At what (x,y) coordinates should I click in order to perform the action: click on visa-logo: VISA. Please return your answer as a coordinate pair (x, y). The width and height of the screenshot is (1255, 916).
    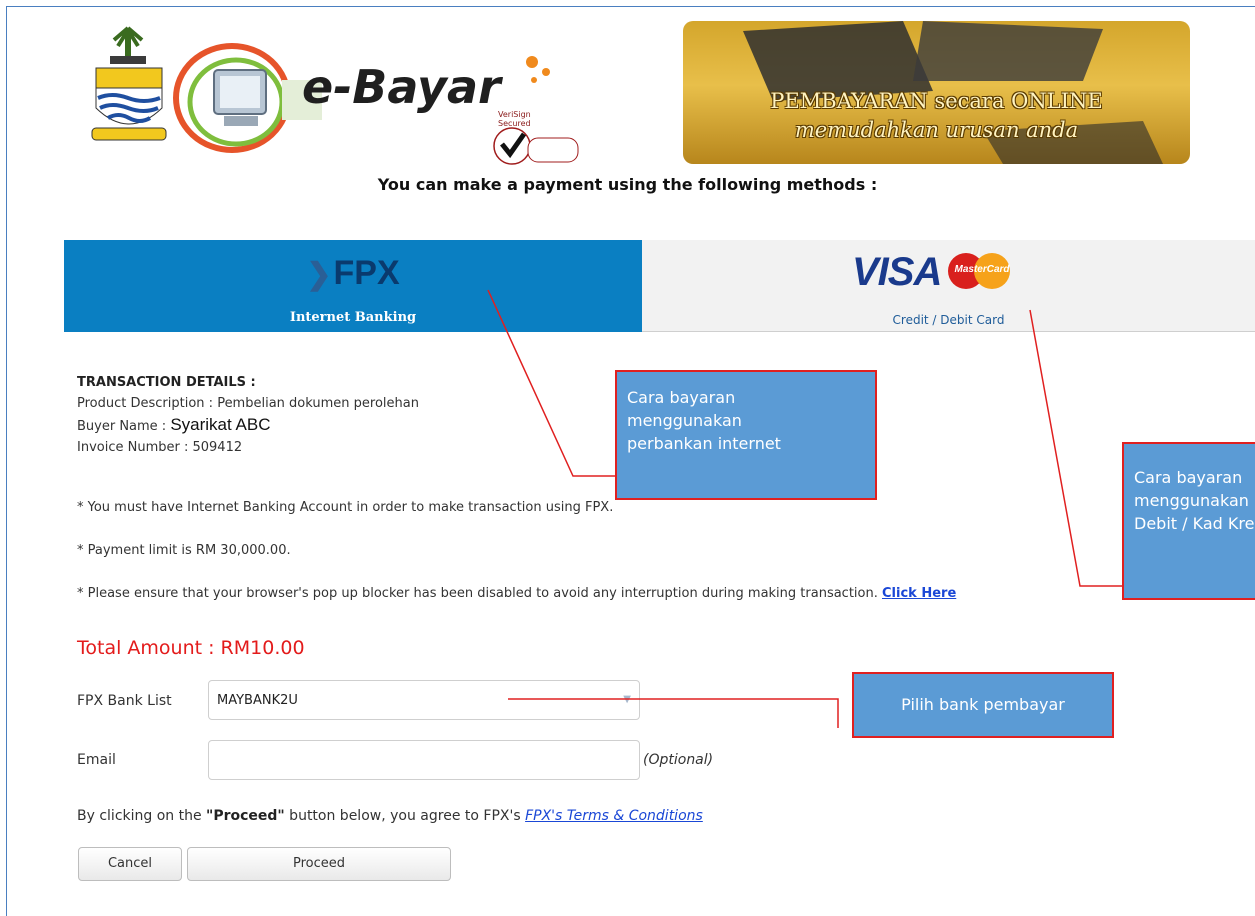
    Looking at the image, I should click on (897, 272).